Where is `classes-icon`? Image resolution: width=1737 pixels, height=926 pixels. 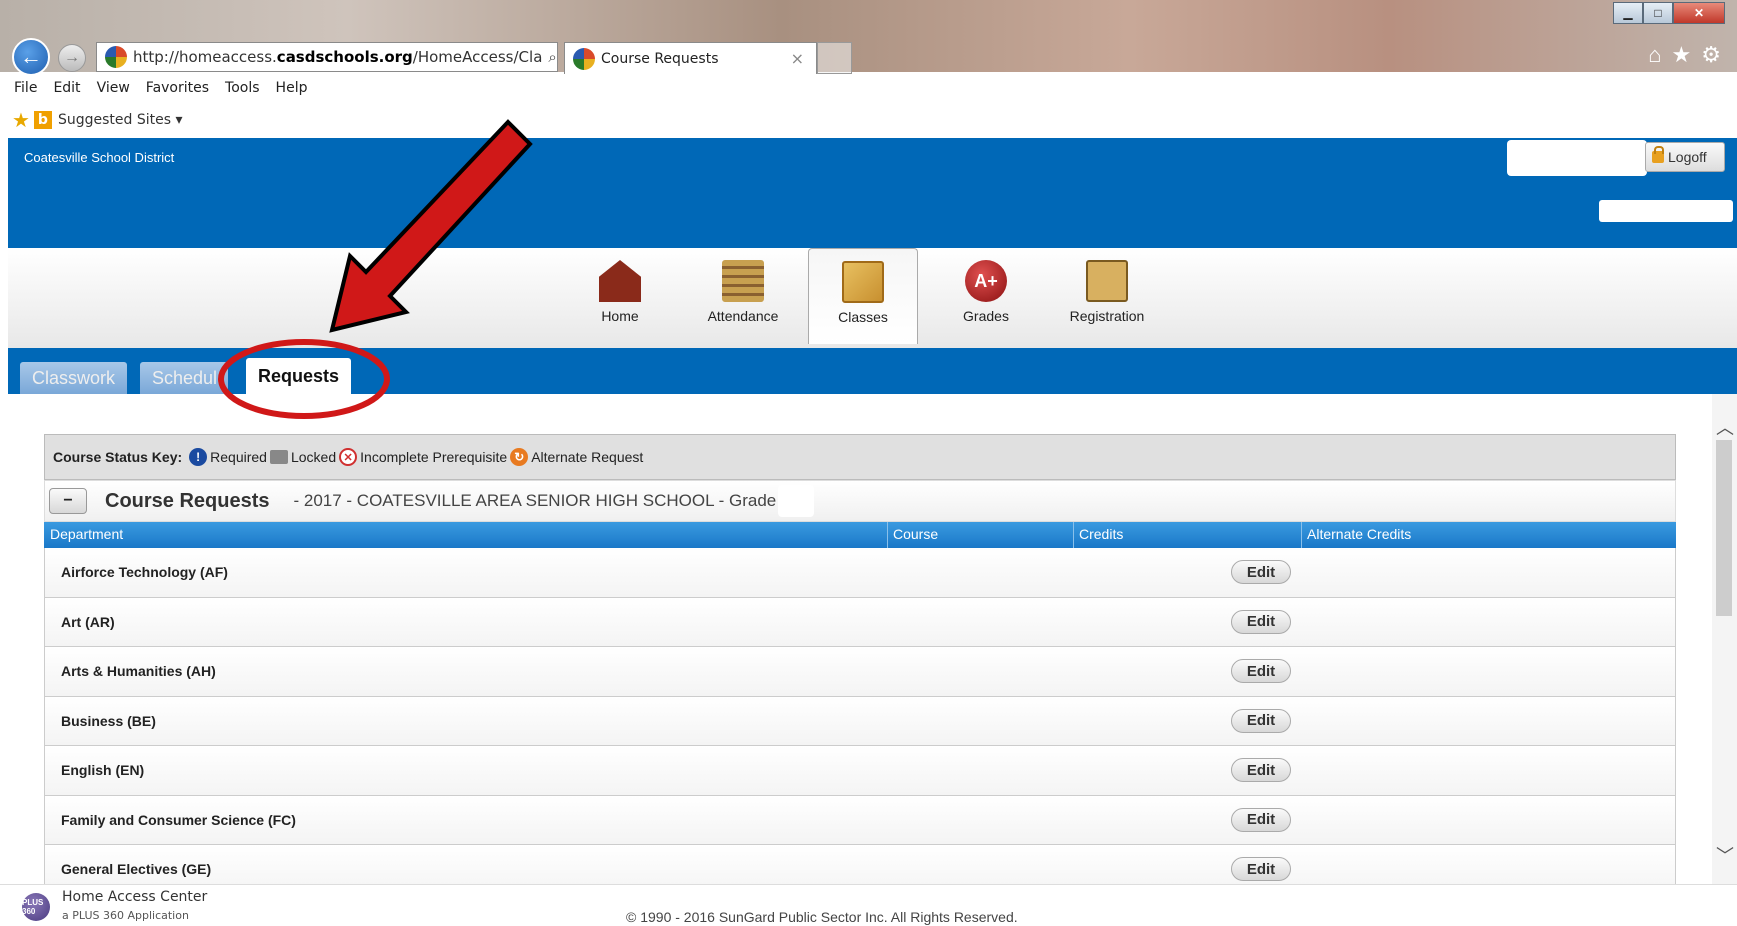
classes-icon is located at coordinates (863, 282).